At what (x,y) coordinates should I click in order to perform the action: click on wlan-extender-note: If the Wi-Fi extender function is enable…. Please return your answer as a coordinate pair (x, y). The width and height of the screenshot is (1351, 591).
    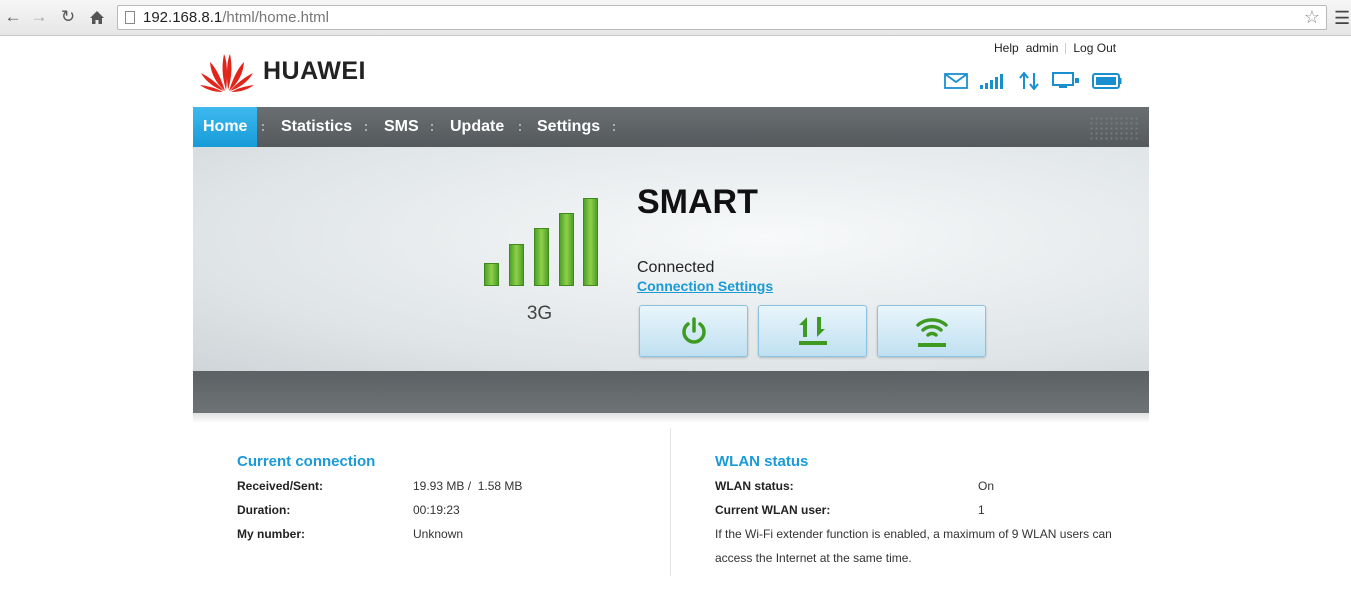
    Looking at the image, I should click on (913, 546).